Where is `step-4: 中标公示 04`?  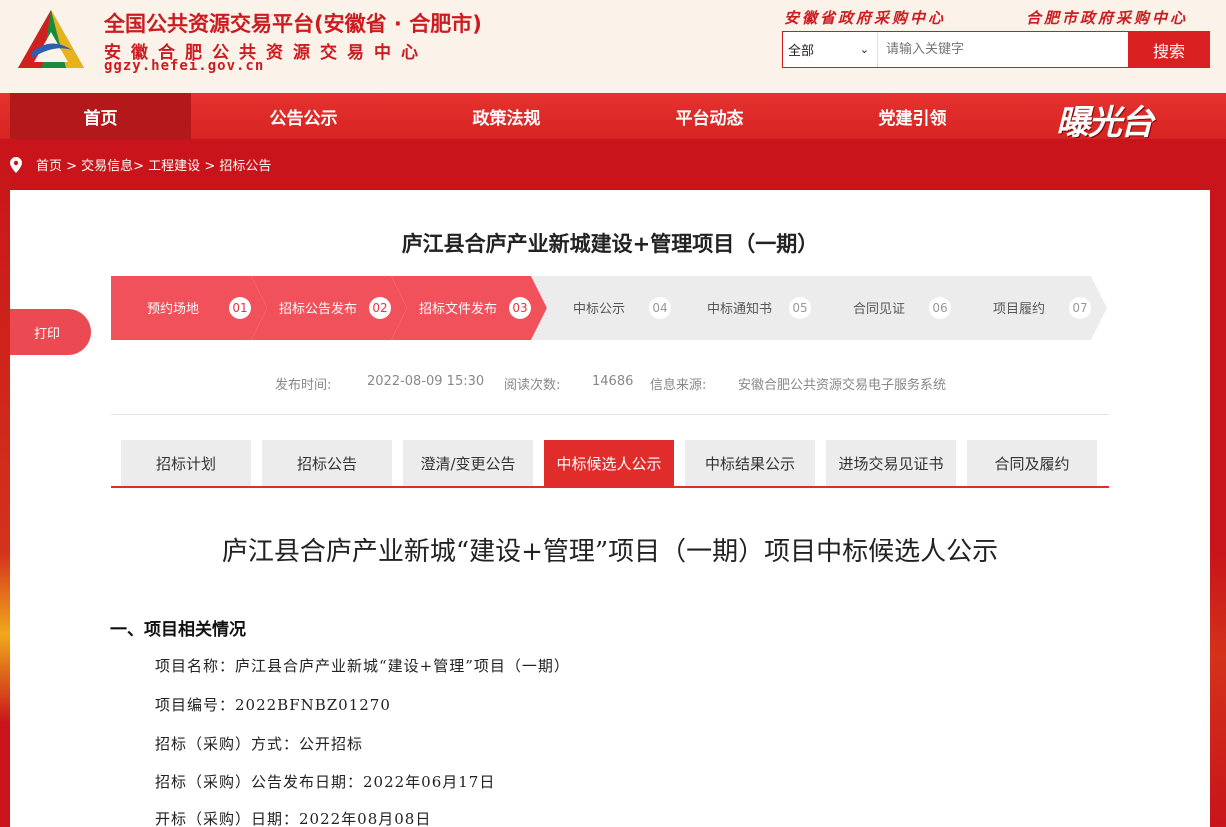
step-4: 中标公示 04 is located at coordinates (609, 308).